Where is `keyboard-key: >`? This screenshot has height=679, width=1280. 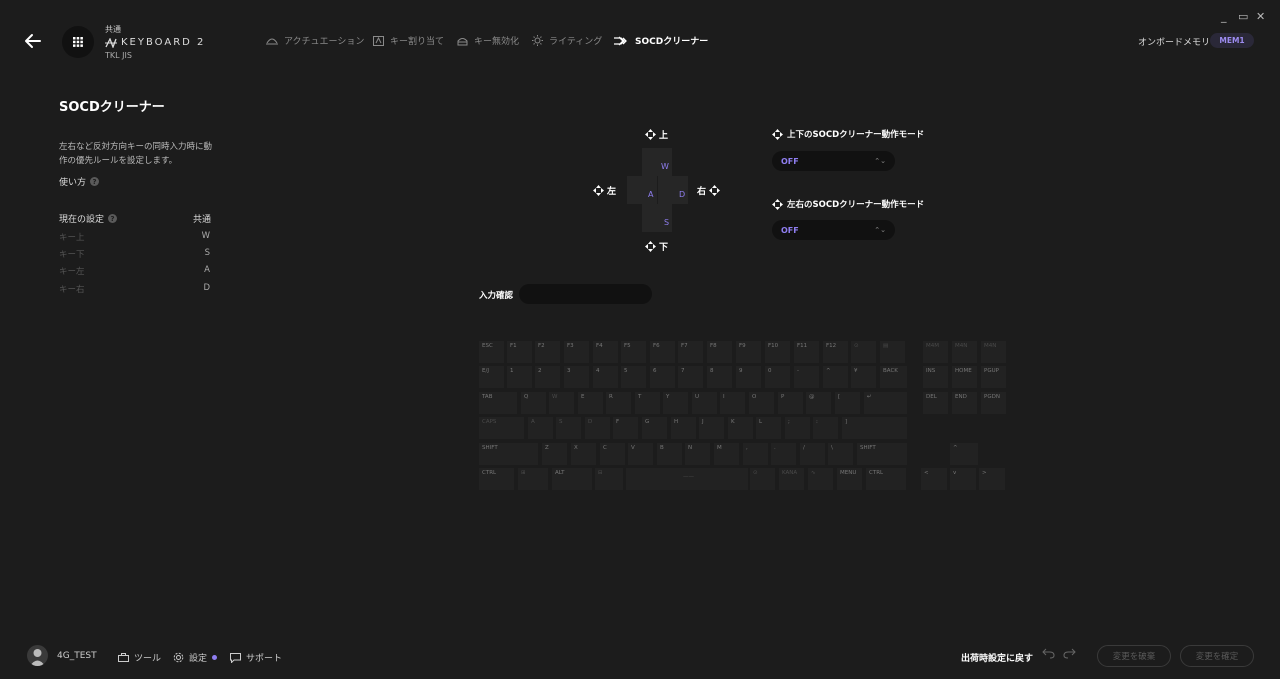
keyboard-key: > is located at coordinates (992, 479).